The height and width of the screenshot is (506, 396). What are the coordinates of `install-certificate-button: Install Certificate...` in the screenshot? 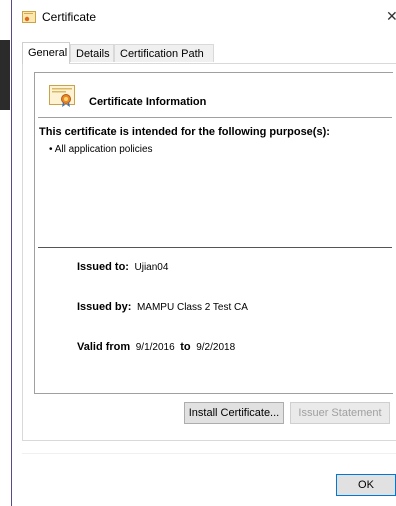 It's located at (234, 413).